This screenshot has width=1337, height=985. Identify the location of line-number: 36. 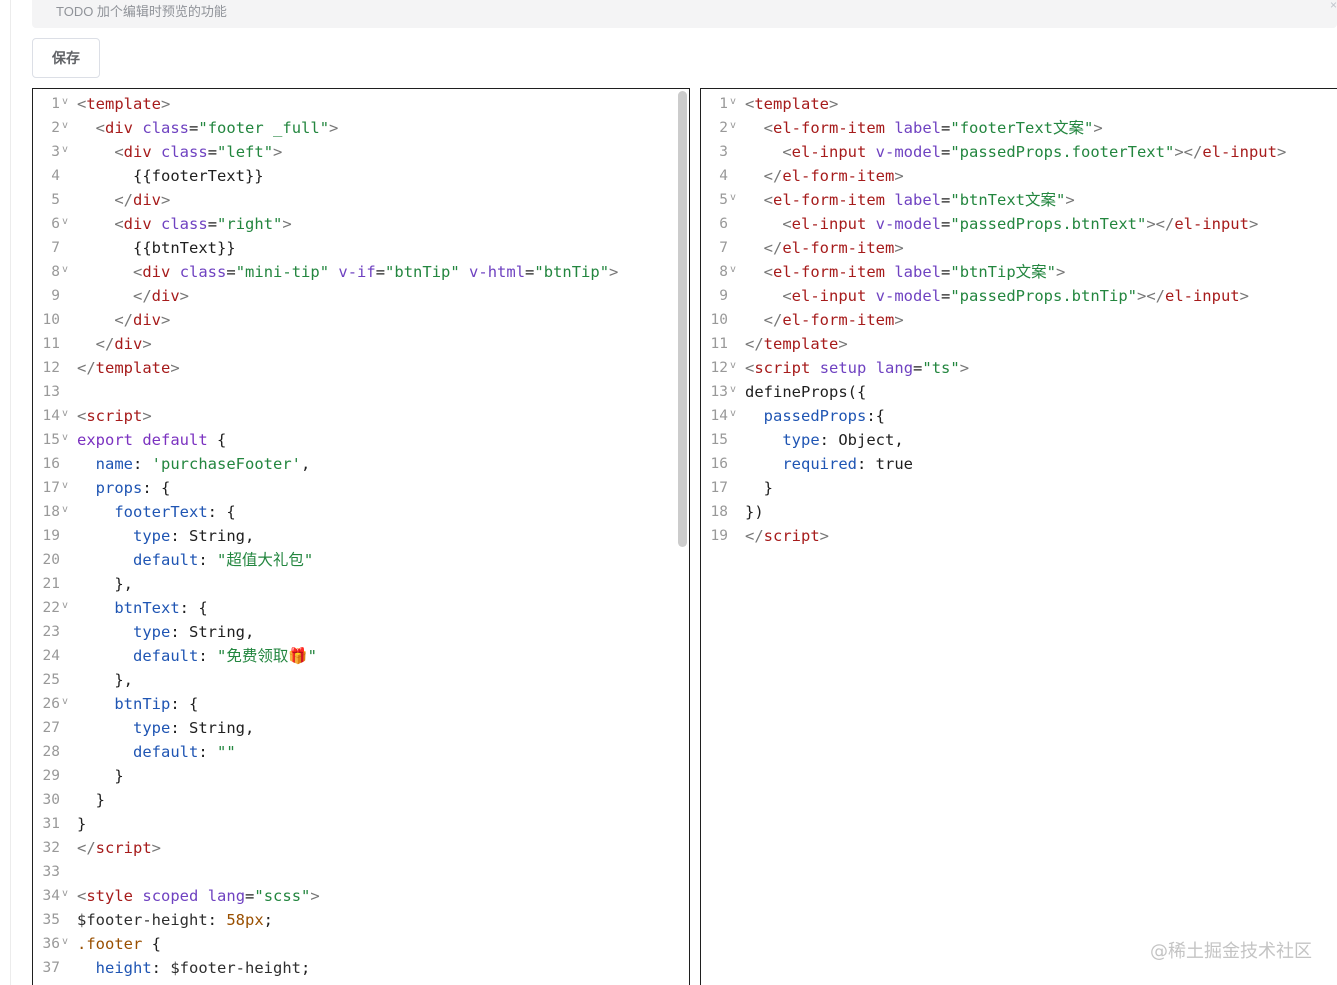
(51, 944).